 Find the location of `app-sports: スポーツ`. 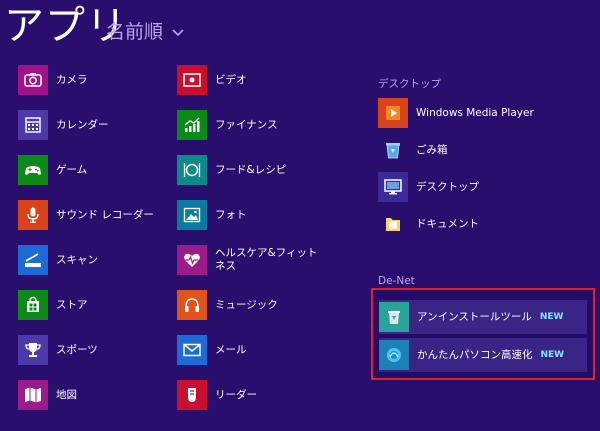

app-sports: スポーツ is located at coordinates (93, 350).